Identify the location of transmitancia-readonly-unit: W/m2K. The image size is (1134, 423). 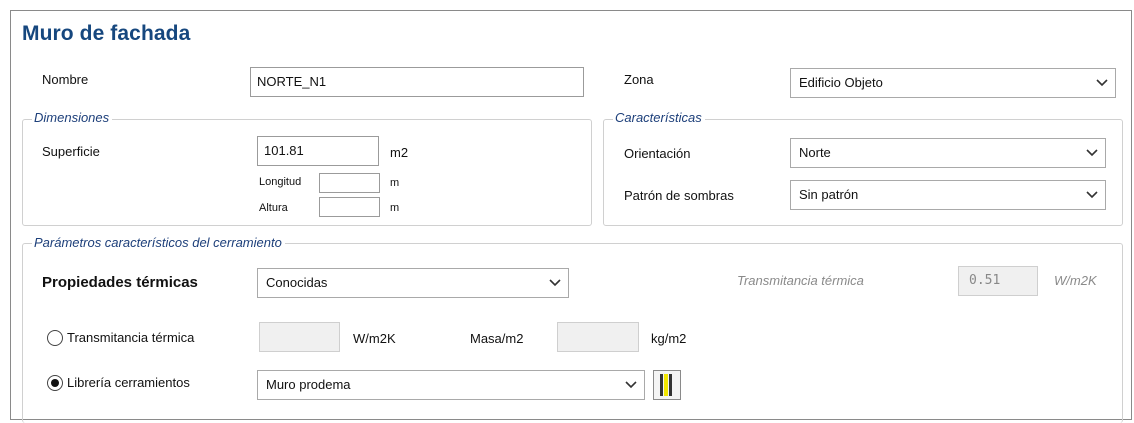
(1075, 280).